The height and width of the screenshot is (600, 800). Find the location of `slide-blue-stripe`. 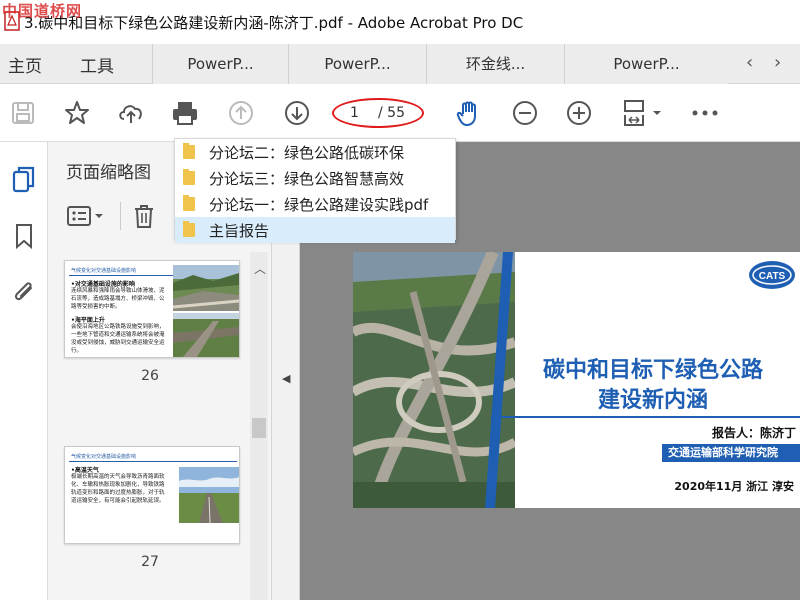

slide-blue-stripe is located at coordinates (499, 380).